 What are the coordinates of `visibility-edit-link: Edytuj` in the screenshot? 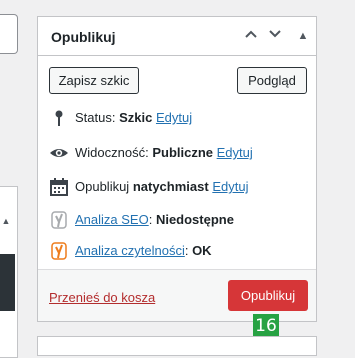 It's located at (235, 152).